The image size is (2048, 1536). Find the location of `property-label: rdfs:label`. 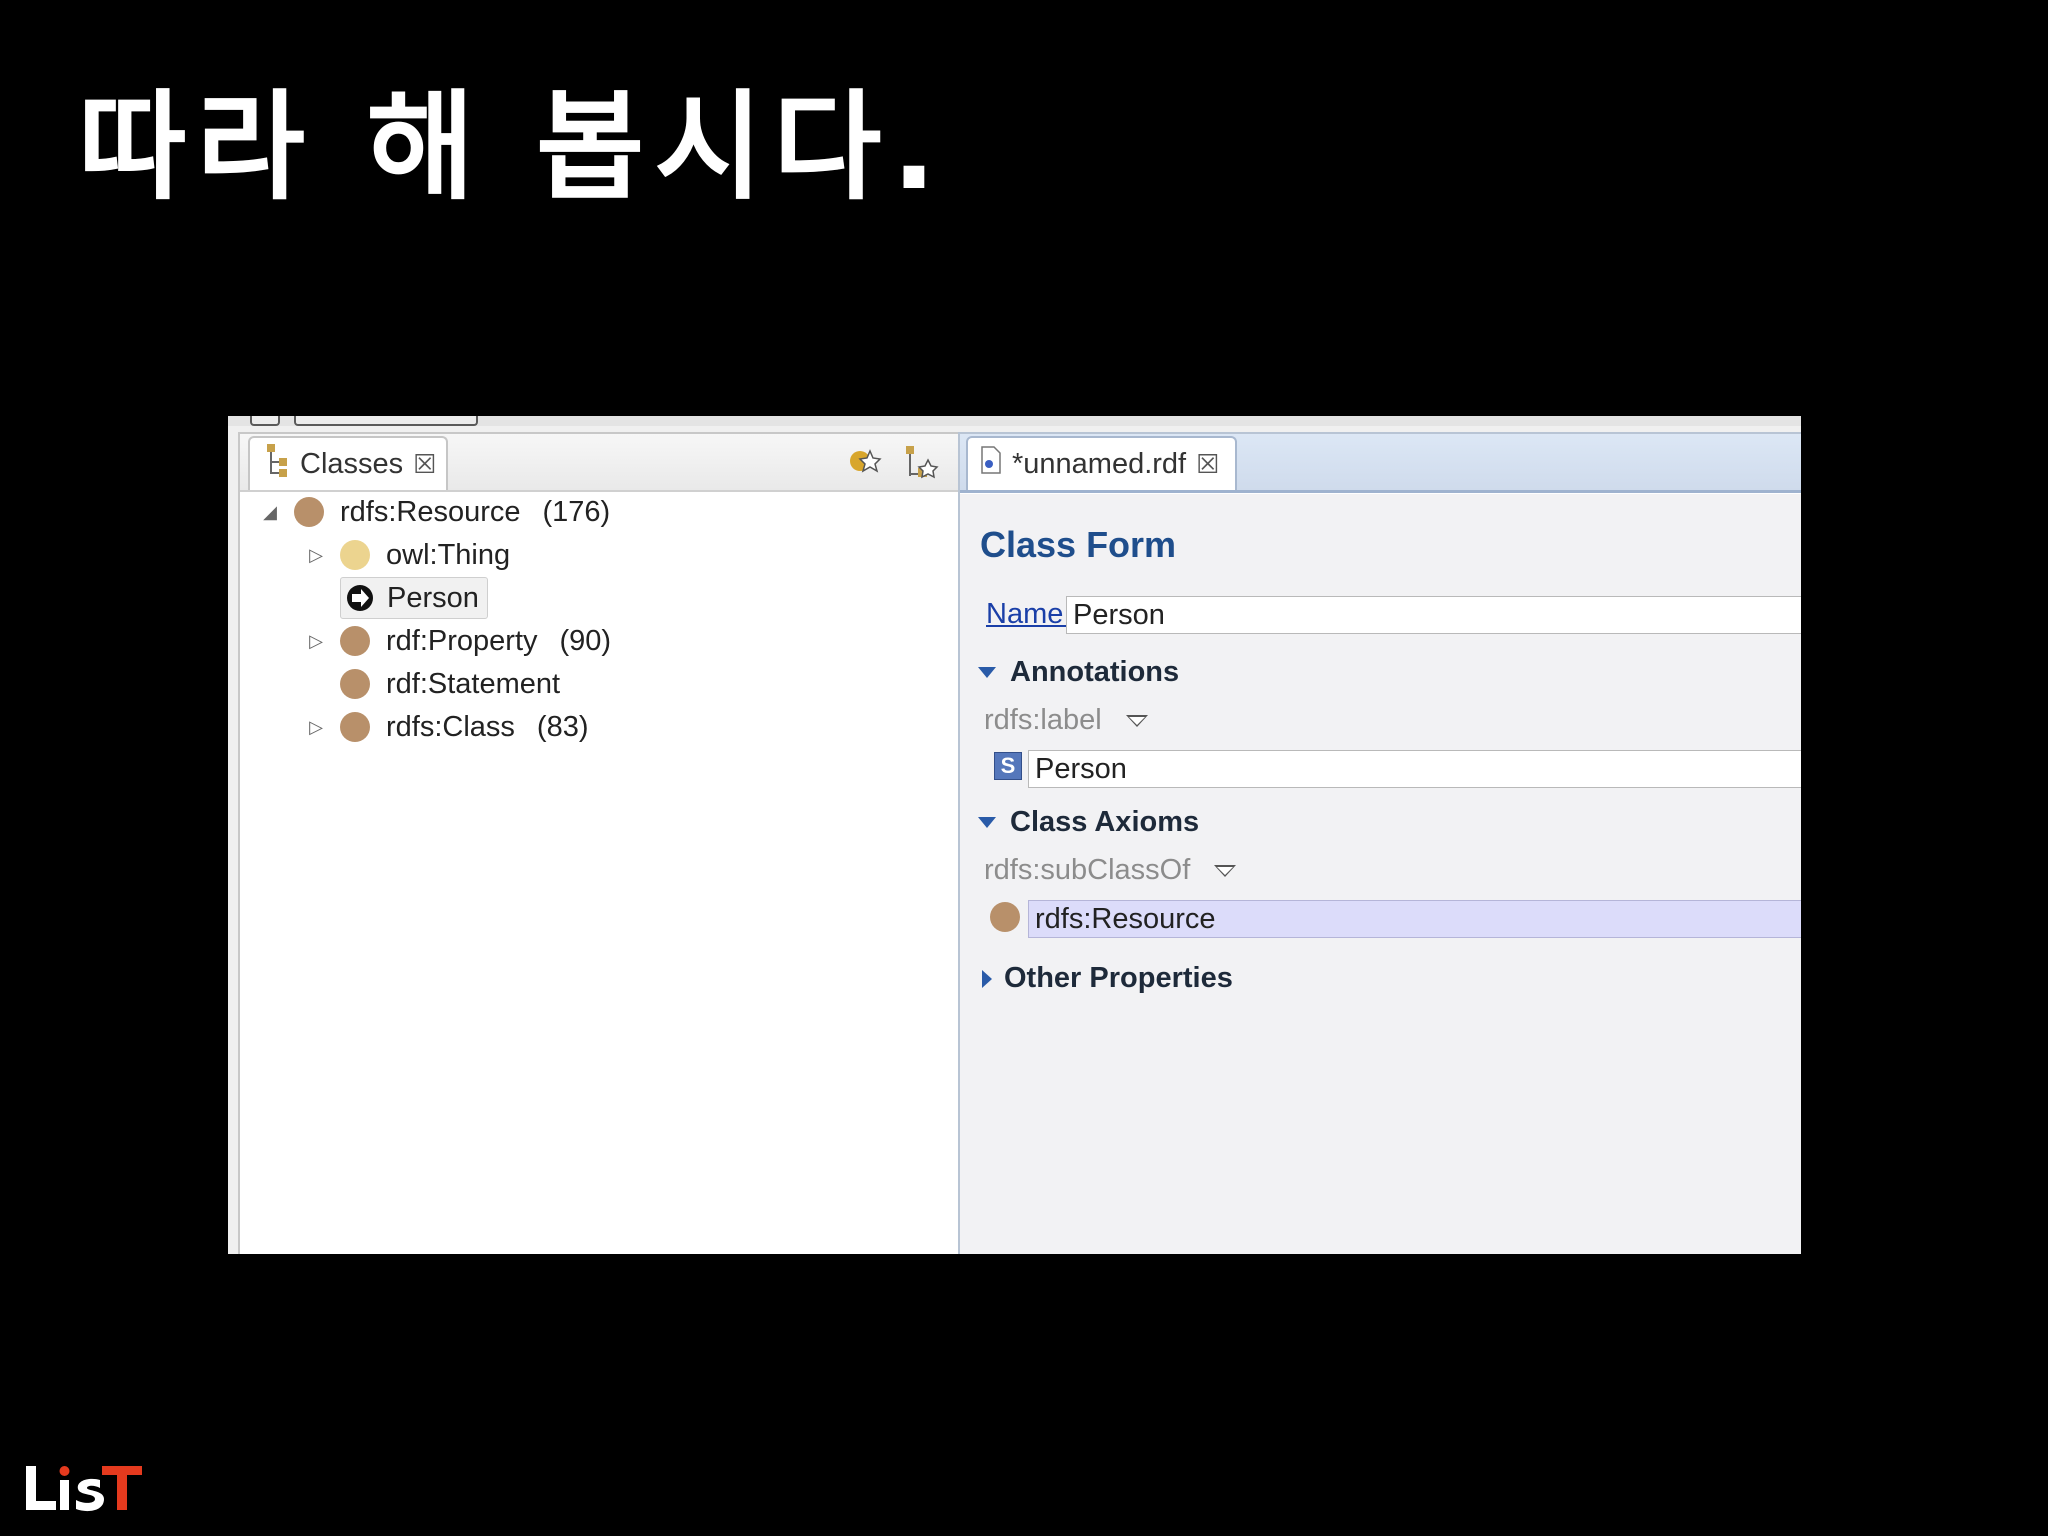

property-label: rdfs:label is located at coordinates (1043, 720).